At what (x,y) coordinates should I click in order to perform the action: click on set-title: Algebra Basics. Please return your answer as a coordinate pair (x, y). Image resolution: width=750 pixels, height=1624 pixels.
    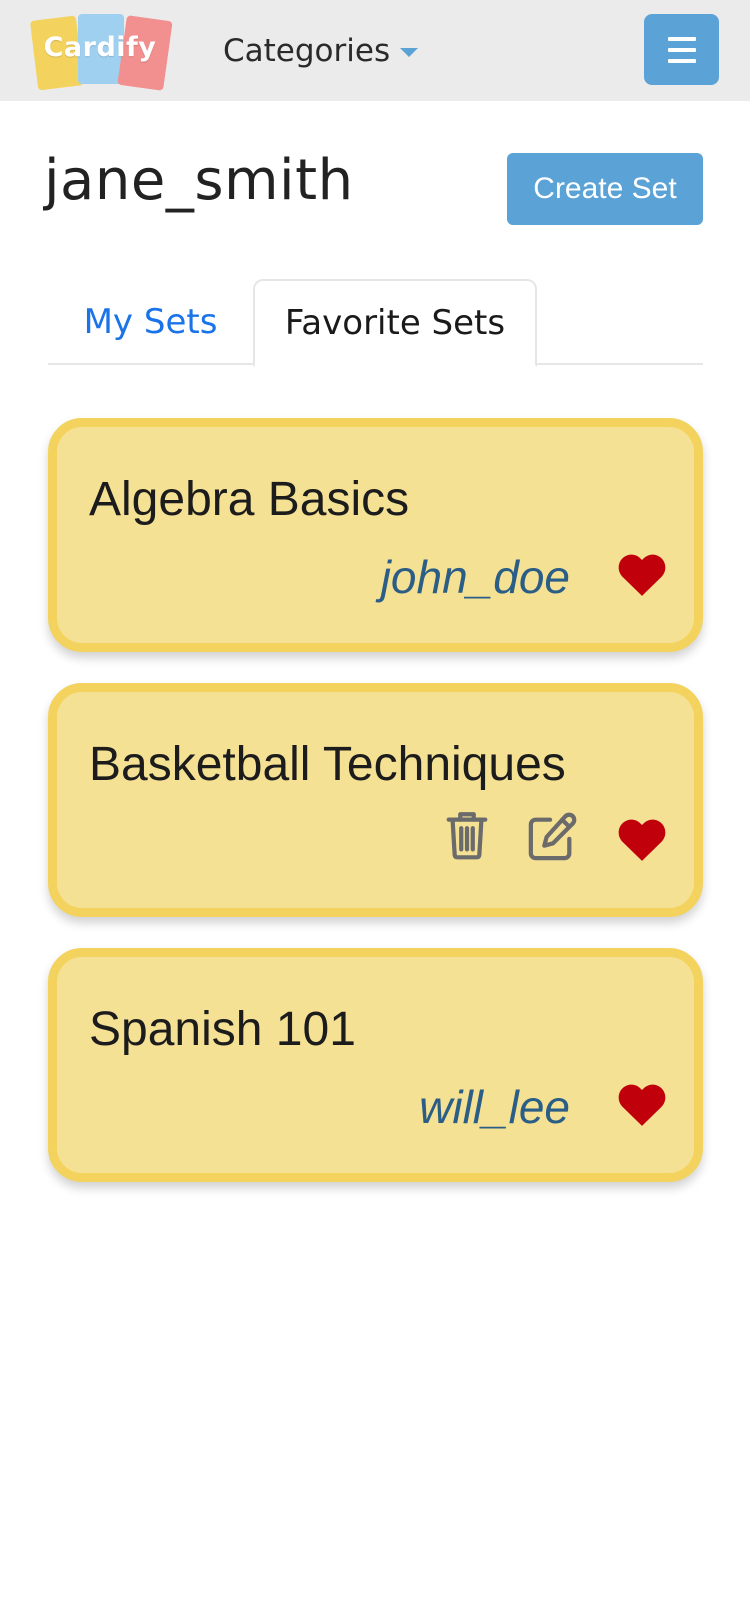
    Looking at the image, I should click on (249, 499).